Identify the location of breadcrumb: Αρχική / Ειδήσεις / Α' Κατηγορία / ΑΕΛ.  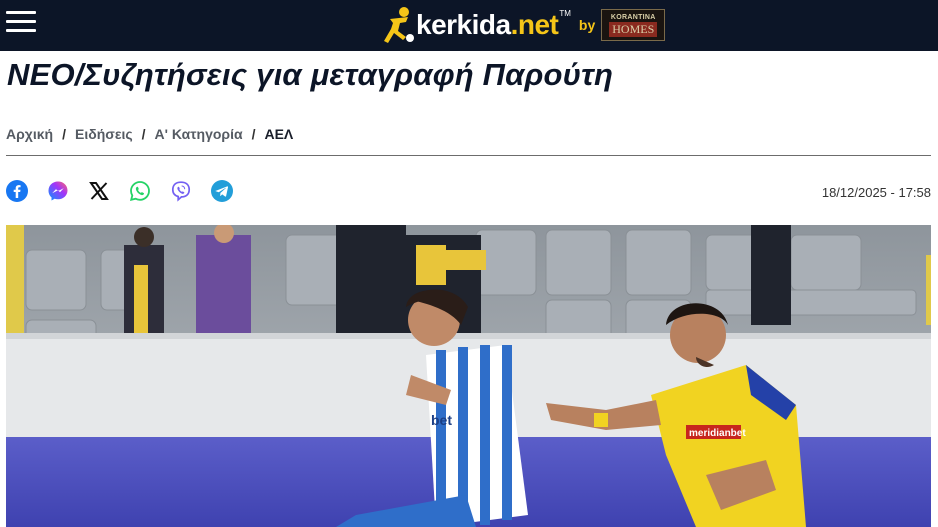
(149, 134).